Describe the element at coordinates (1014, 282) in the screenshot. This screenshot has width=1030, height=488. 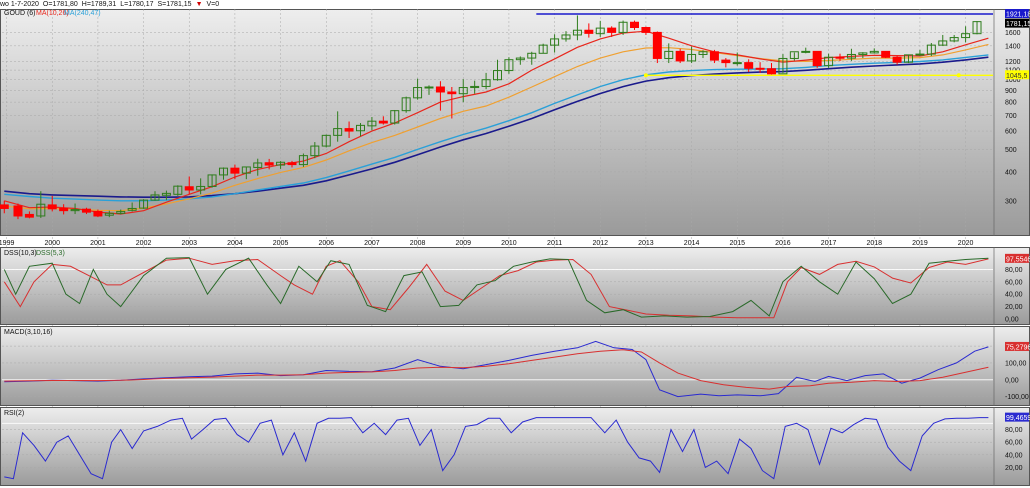
I see `dss-panel-tick-label: 60,00` at that location.